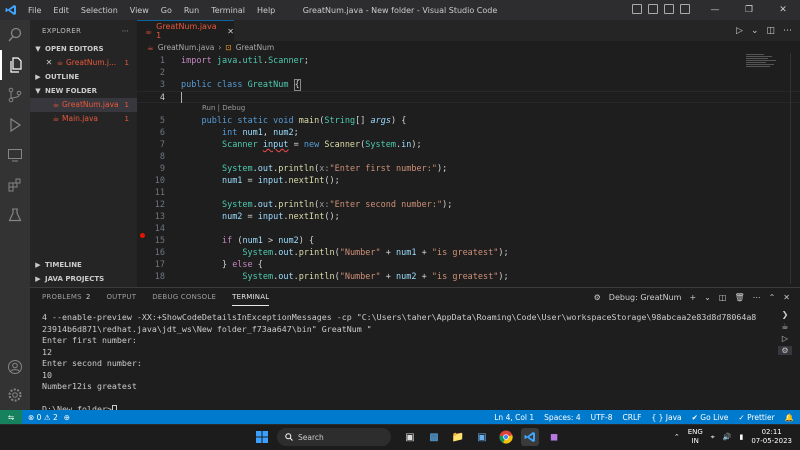 The image size is (800, 450). Describe the element at coordinates (666, 417) in the screenshot. I see `language-mode: { } Java` at that location.